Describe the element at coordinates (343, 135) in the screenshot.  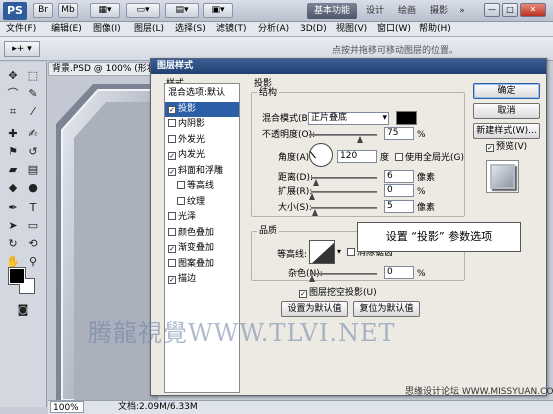
I see `opacity-slider-track` at that location.